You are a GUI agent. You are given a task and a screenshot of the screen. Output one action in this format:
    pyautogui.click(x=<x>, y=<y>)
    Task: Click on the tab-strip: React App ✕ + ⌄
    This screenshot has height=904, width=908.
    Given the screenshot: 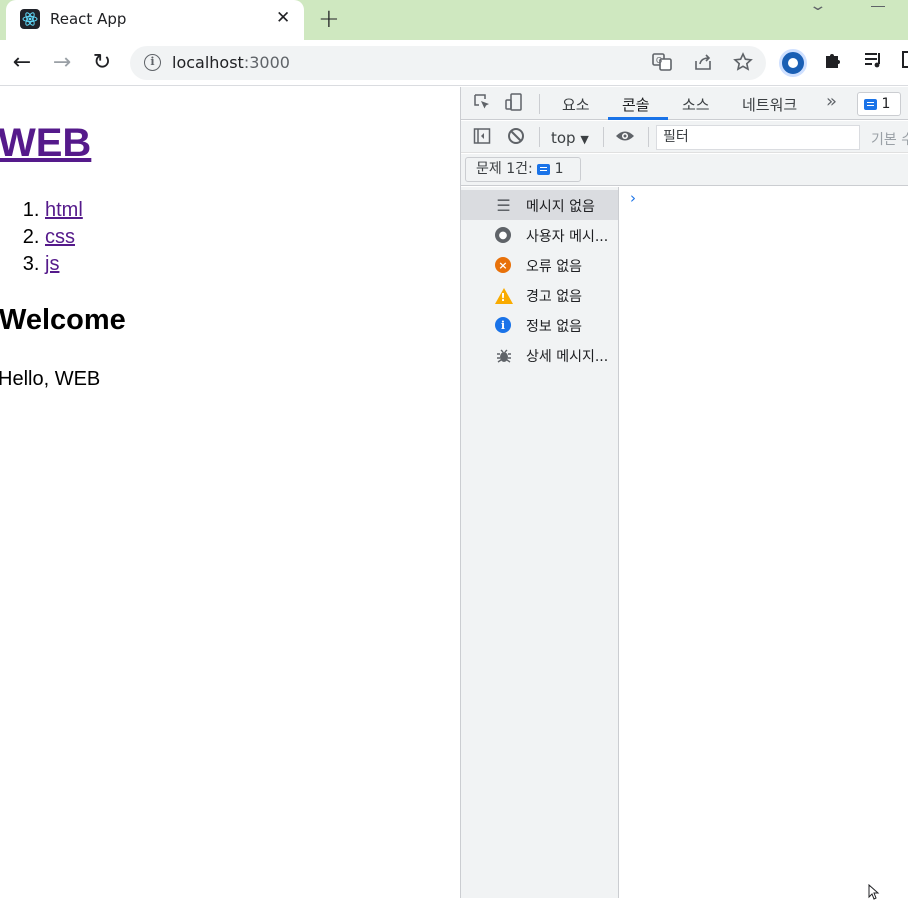 What is the action you would take?
    pyautogui.click(x=454, y=20)
    